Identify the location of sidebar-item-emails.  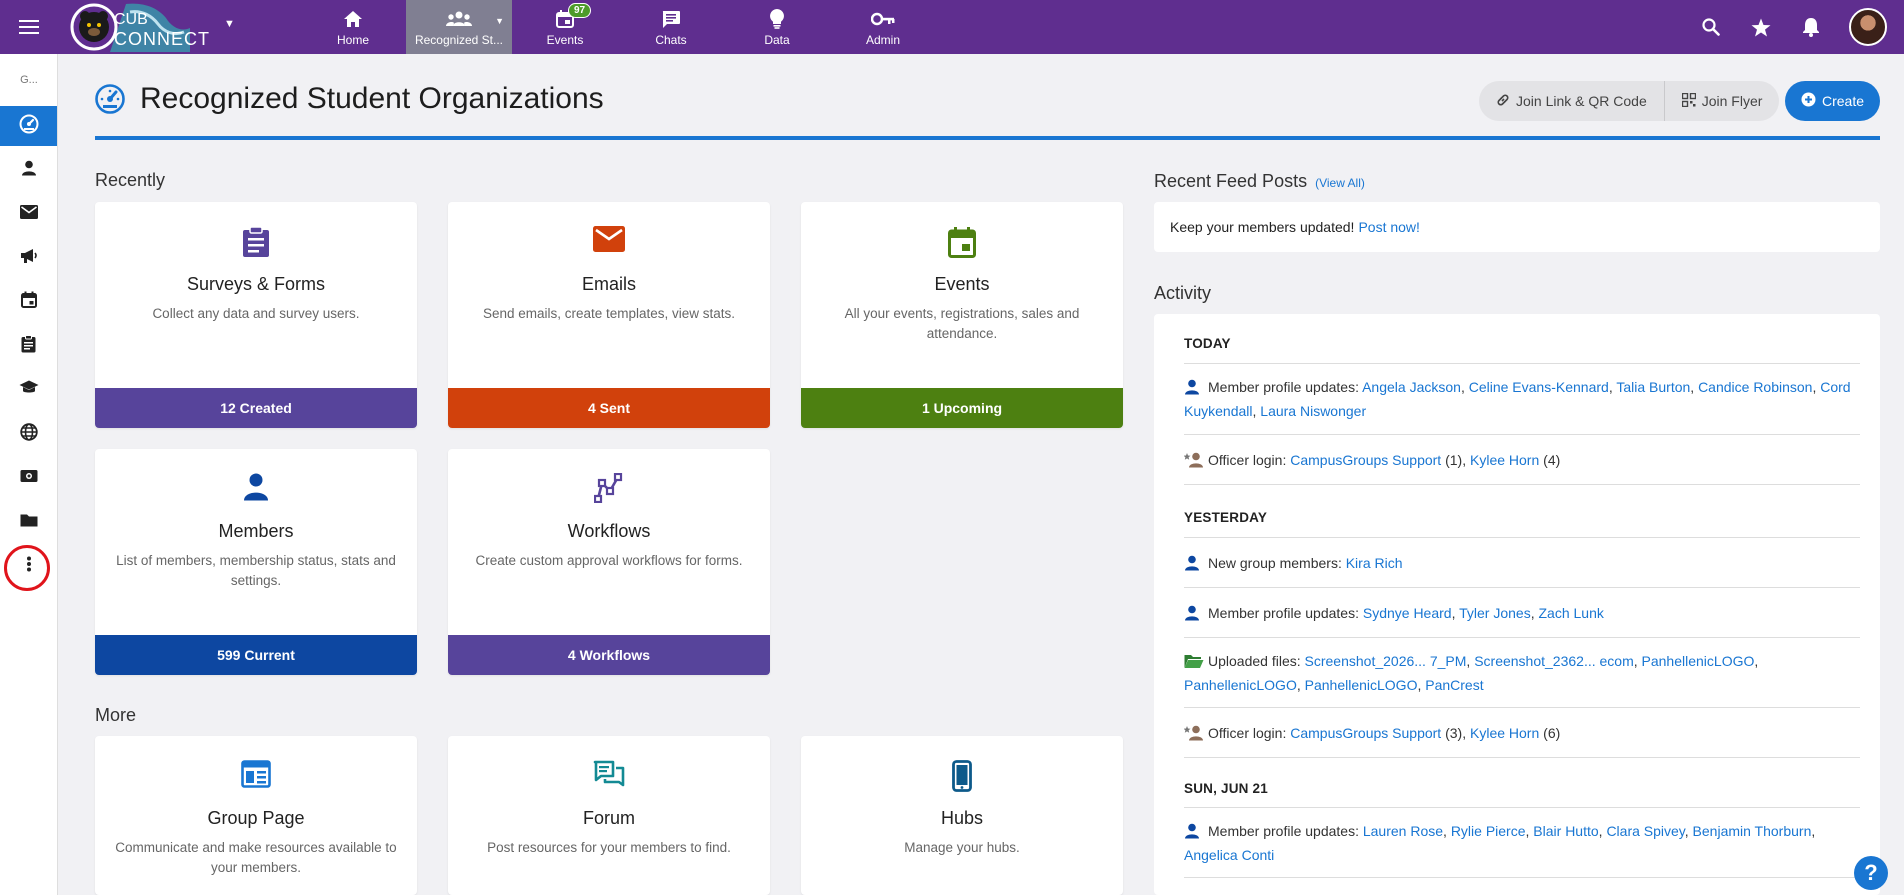
(28, 214).